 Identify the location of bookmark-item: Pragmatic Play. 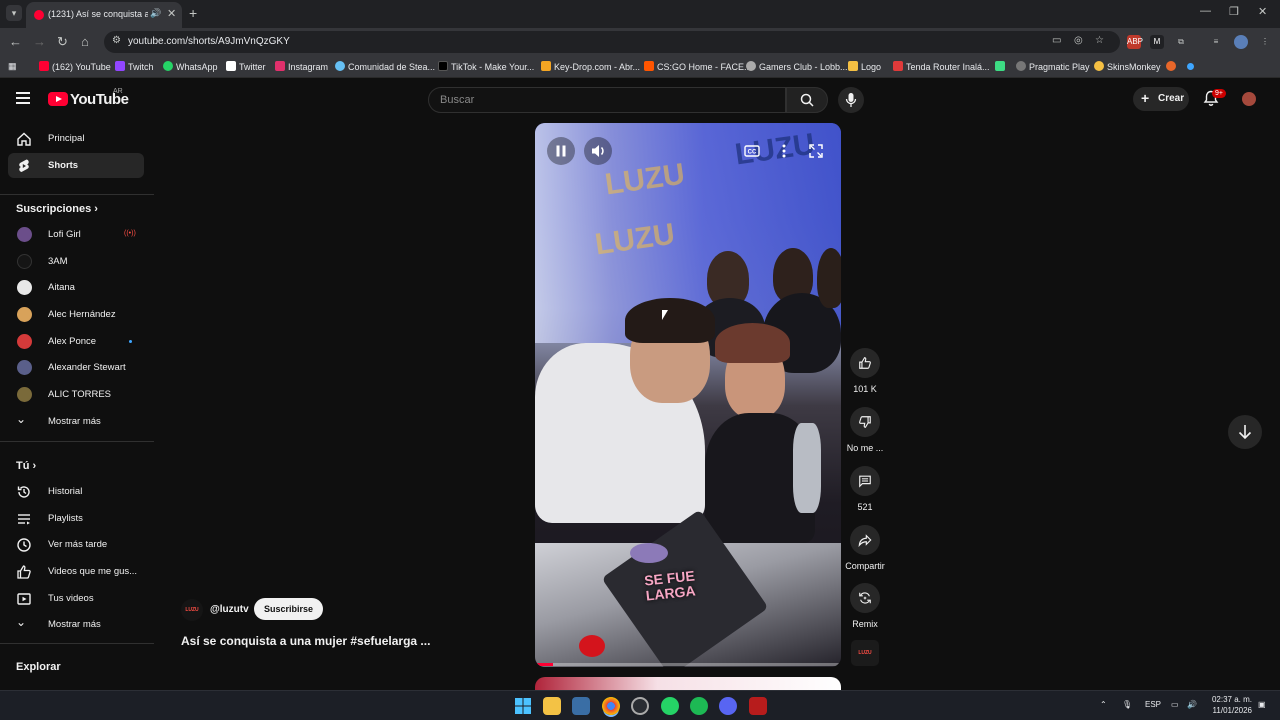
(1053, 66).